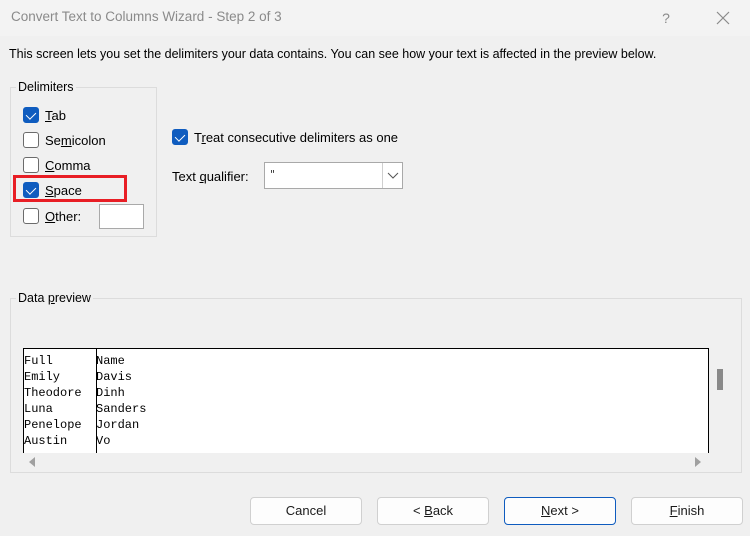 This screenshot has width=750, height=536. Describe the element at coordinates (31, 216) in the screenshot. I see `other-checkbox` at that location.